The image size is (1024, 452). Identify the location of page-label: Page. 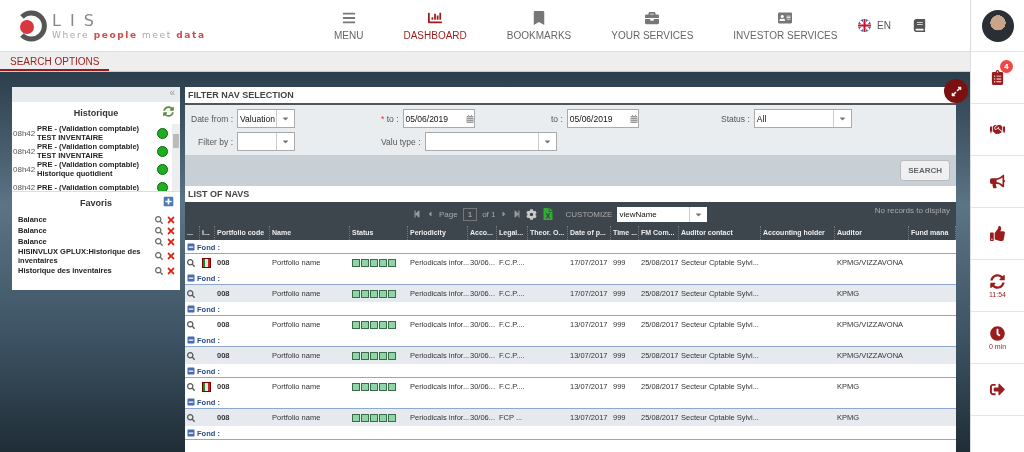
(448, 214).